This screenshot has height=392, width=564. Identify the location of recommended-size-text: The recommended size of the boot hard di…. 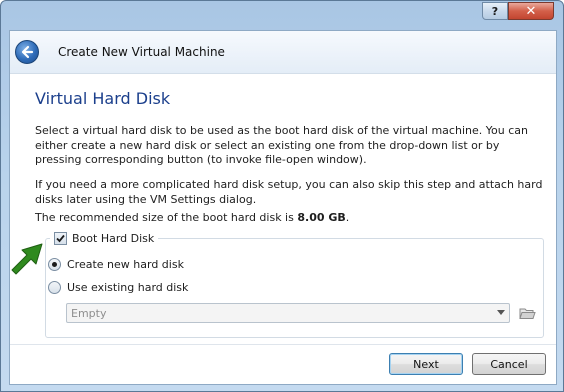
(290, 218).